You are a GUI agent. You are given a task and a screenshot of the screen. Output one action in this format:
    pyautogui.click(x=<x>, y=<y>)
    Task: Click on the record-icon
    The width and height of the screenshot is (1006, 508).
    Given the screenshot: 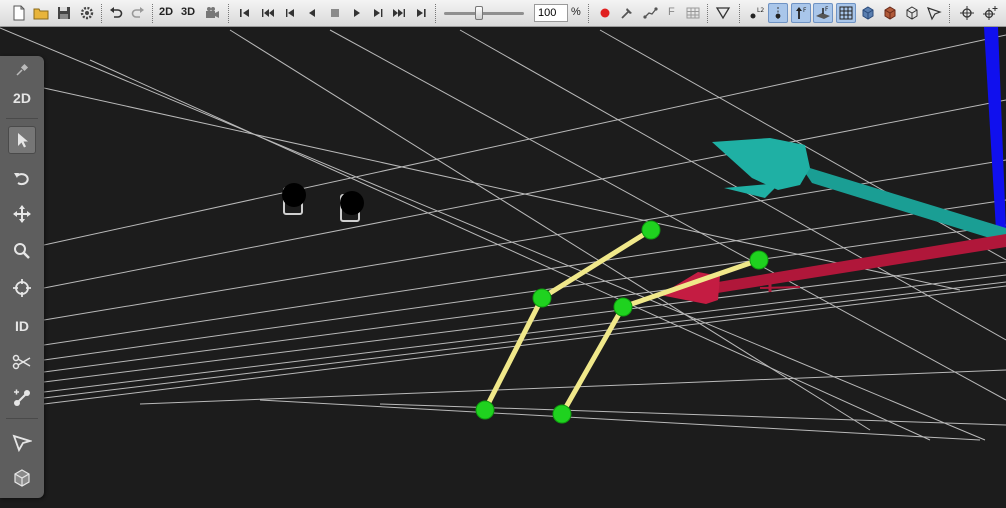 What is the action you would take?
    pyautogui.click(x=605, y=13)
    